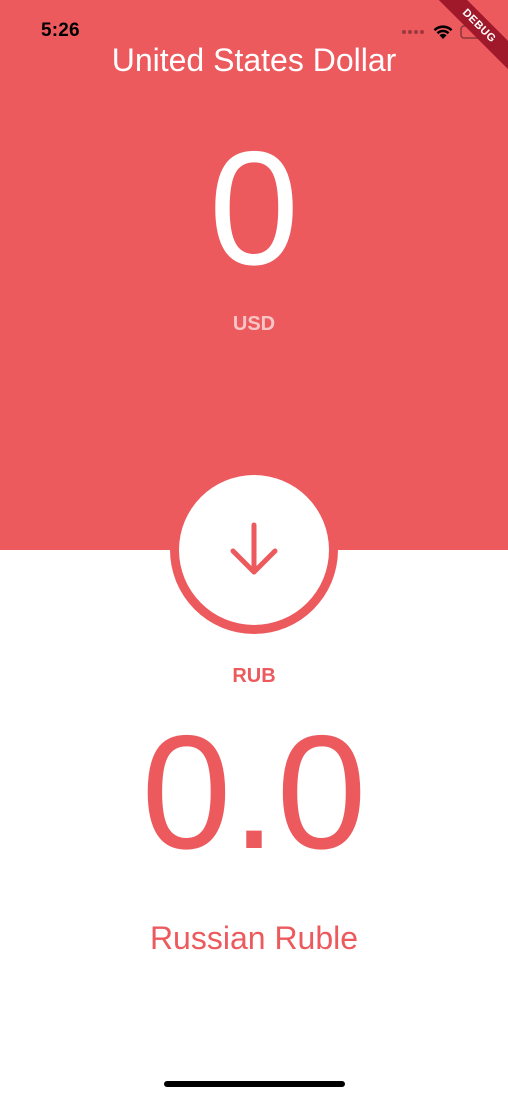 This screenshot has height=1100, width=508. What do you see at coordinates (443, 32) in the screenshot?
I see `wifi-icon` at bounding box center [443, 32].